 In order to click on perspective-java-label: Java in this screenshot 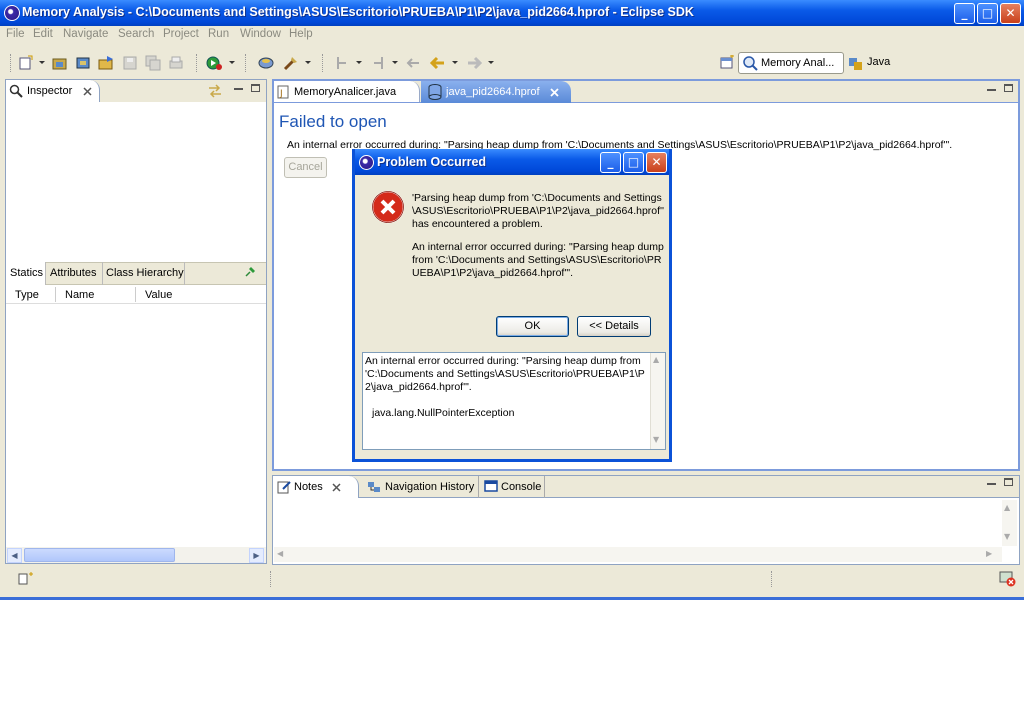, I will do `click(878, 62)`.